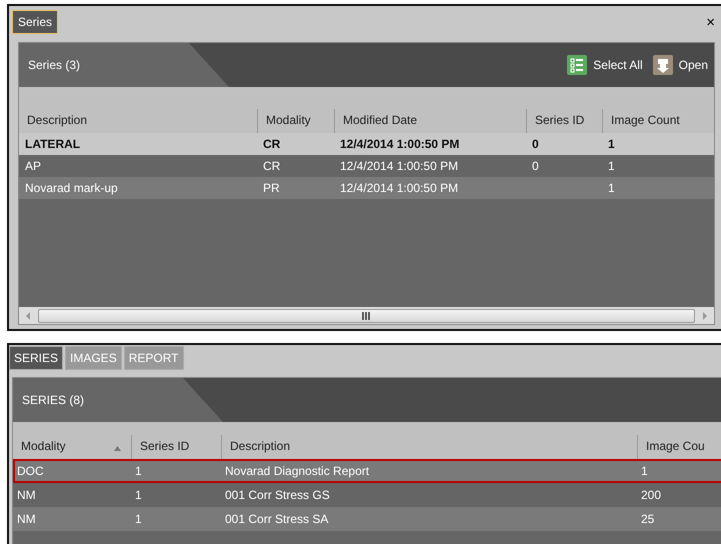  I want to click on table-cell-text: Novarad Diagnostic Report, so click(297, 471).